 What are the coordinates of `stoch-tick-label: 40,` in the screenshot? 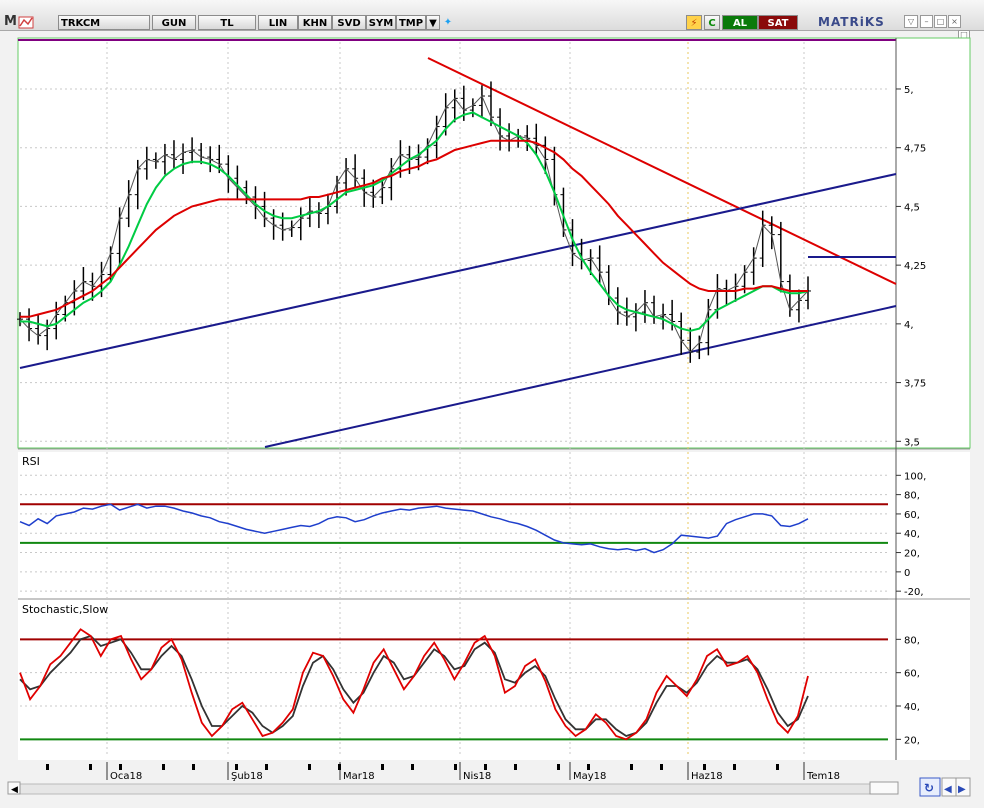 It's located at (912, 707).